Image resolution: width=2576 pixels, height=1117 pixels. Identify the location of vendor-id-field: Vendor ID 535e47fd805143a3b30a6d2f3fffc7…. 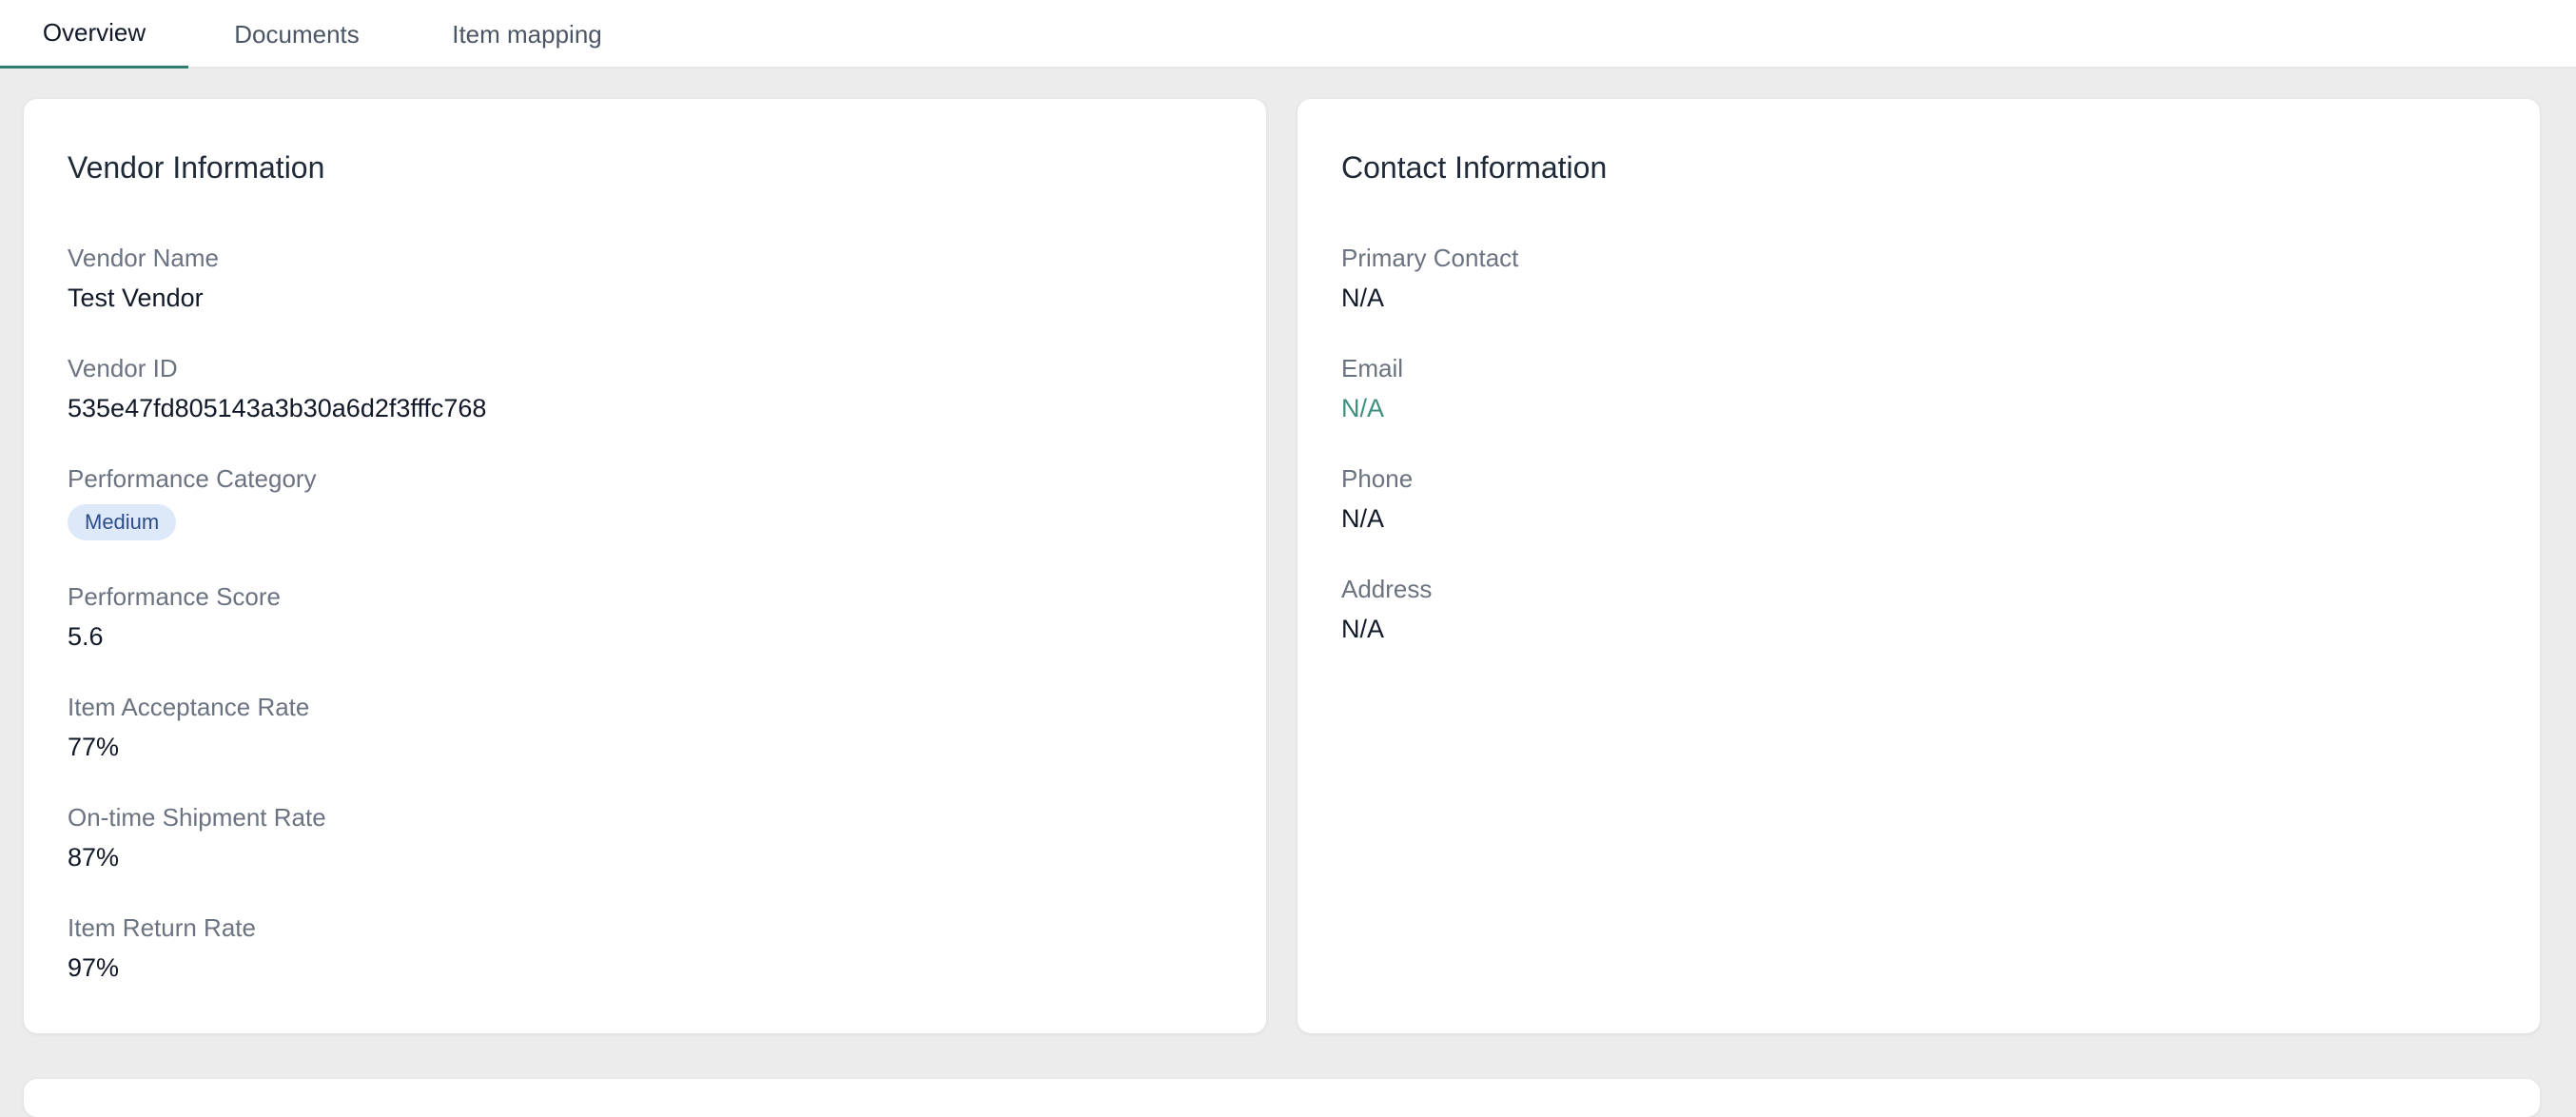
(277, 388).